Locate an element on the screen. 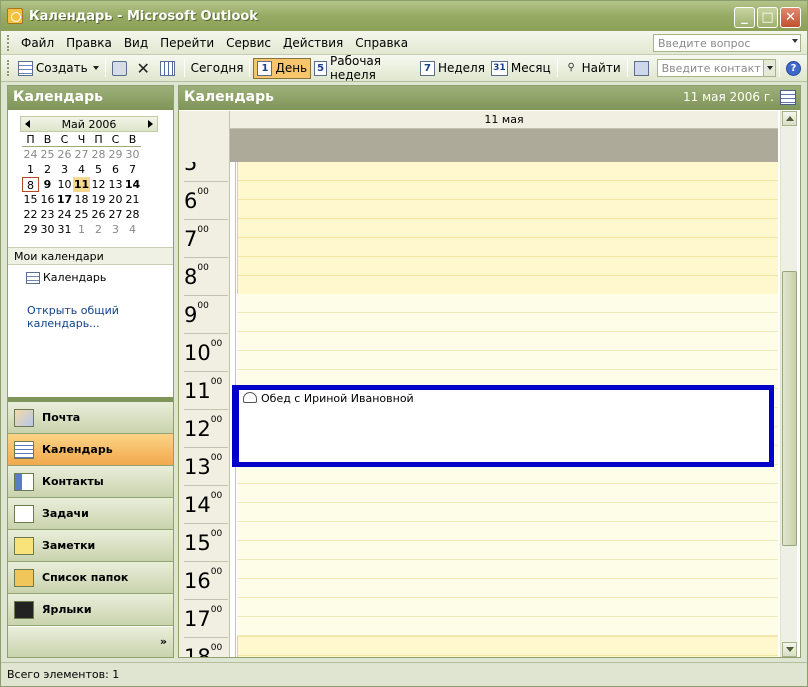  outlook-icon is located at coordinates (15, 16).